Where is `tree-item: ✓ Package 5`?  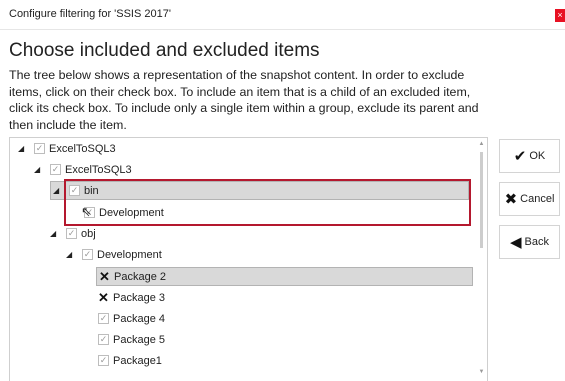 tree-item: ✓ Package 5 is located at coordinates (131, 339).